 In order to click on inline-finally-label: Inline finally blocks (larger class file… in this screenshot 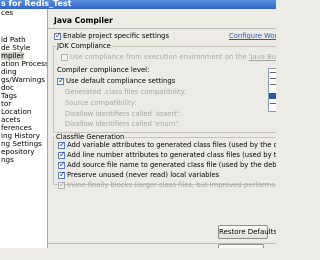, I will do `click(171, 185)`.